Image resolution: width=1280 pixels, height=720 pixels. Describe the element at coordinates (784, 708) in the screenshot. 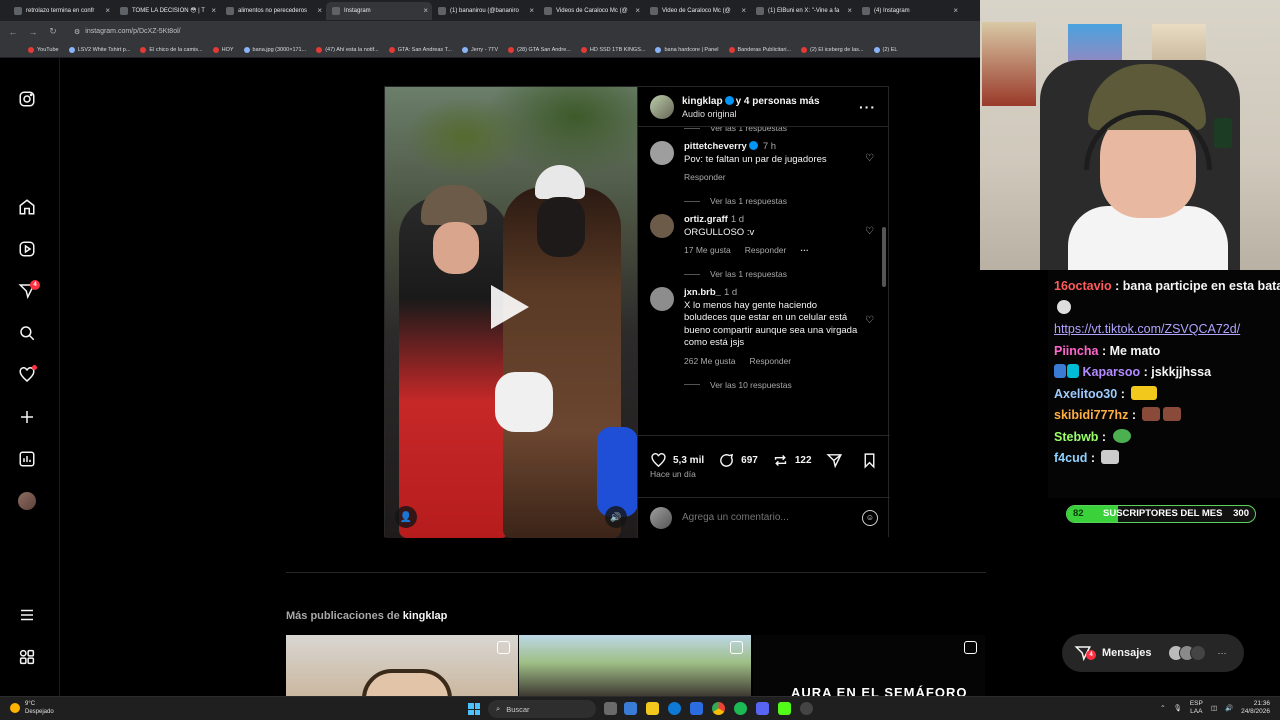

I see `streaming-app-icon` at that location.